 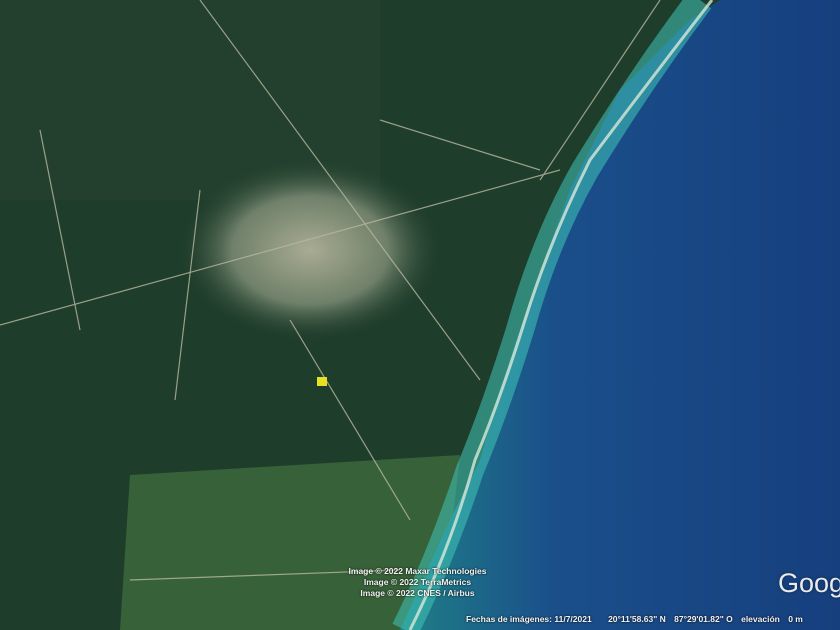 What do you see at coordinates (310, 250) in the screenshot?
I see `city` at bounding box center [310, 250].